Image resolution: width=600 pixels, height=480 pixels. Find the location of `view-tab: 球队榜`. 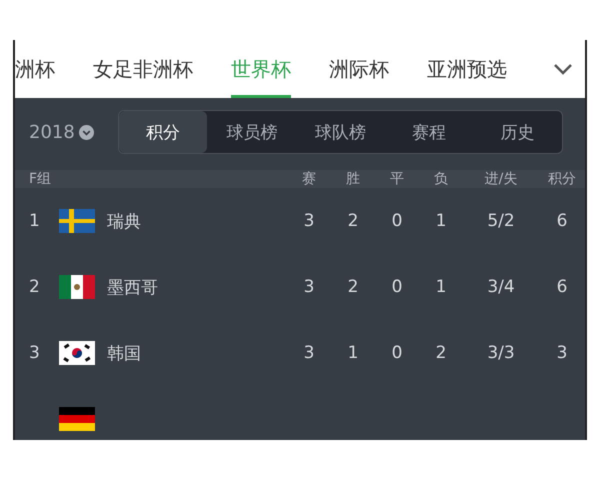

view-tab: 球队榜 is located at coordinates (340, 132).